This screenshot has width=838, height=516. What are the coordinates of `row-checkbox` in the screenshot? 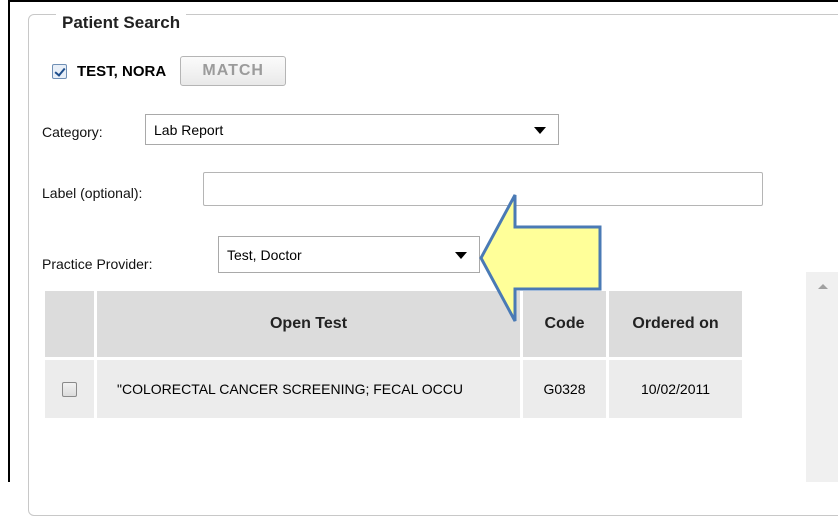 It's located at (69, 389).